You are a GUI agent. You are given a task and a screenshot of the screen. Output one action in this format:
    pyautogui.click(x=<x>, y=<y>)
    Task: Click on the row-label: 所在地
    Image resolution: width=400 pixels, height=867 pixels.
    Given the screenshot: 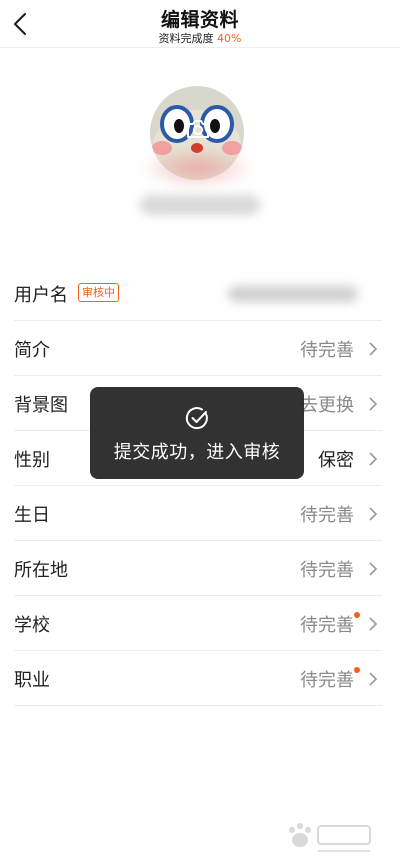 What is the action you would take?
    pyautogui.click(x=41, y=570)
    